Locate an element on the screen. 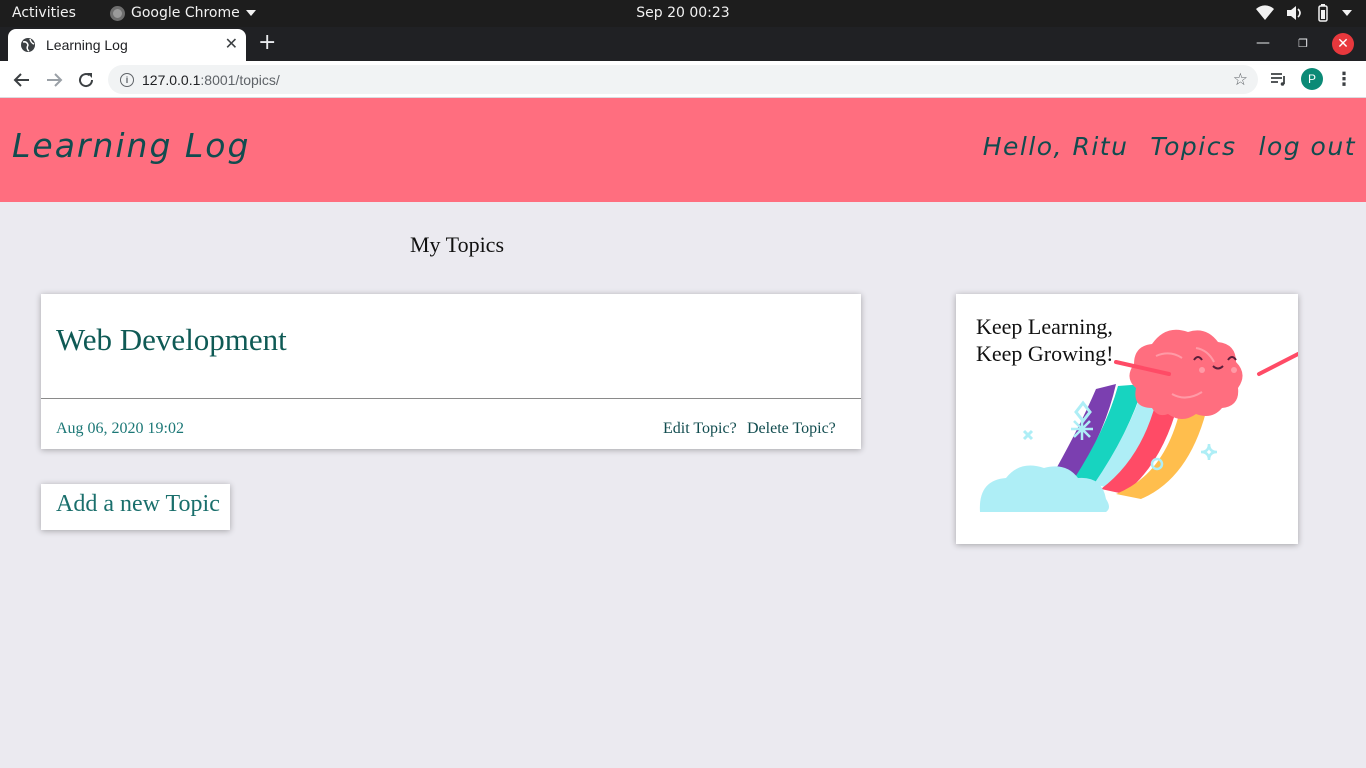 This screenshot has width=1366, height=768. chevron-down-icon is located at coordinates (250, 13).